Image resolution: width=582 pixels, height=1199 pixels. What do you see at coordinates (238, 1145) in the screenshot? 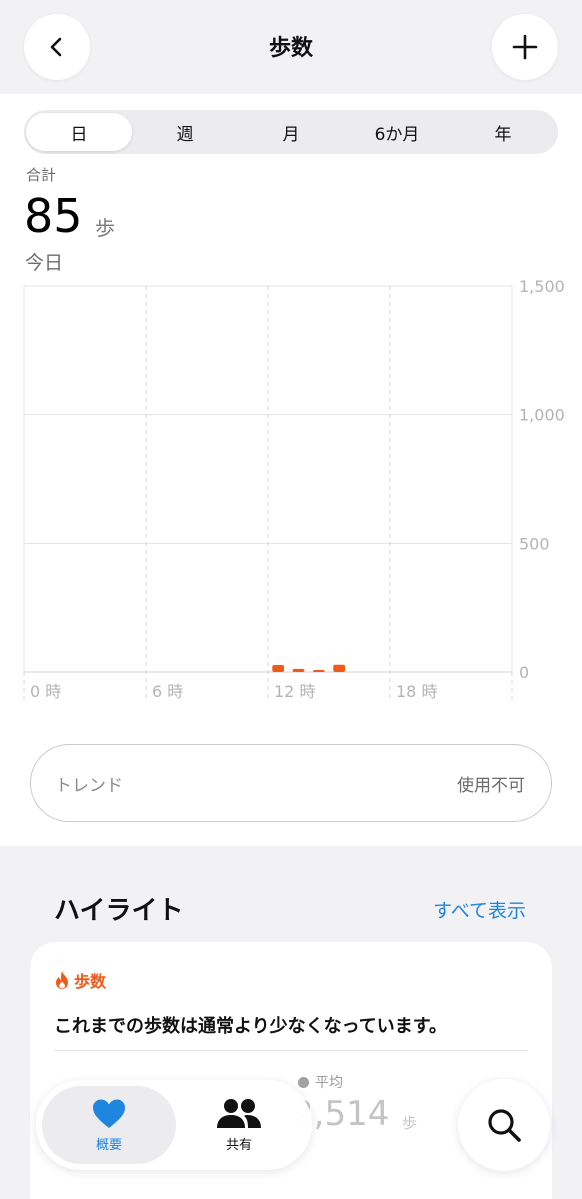
I see `tab-sharing-label: 共有` at bounding box center [238, 1145].